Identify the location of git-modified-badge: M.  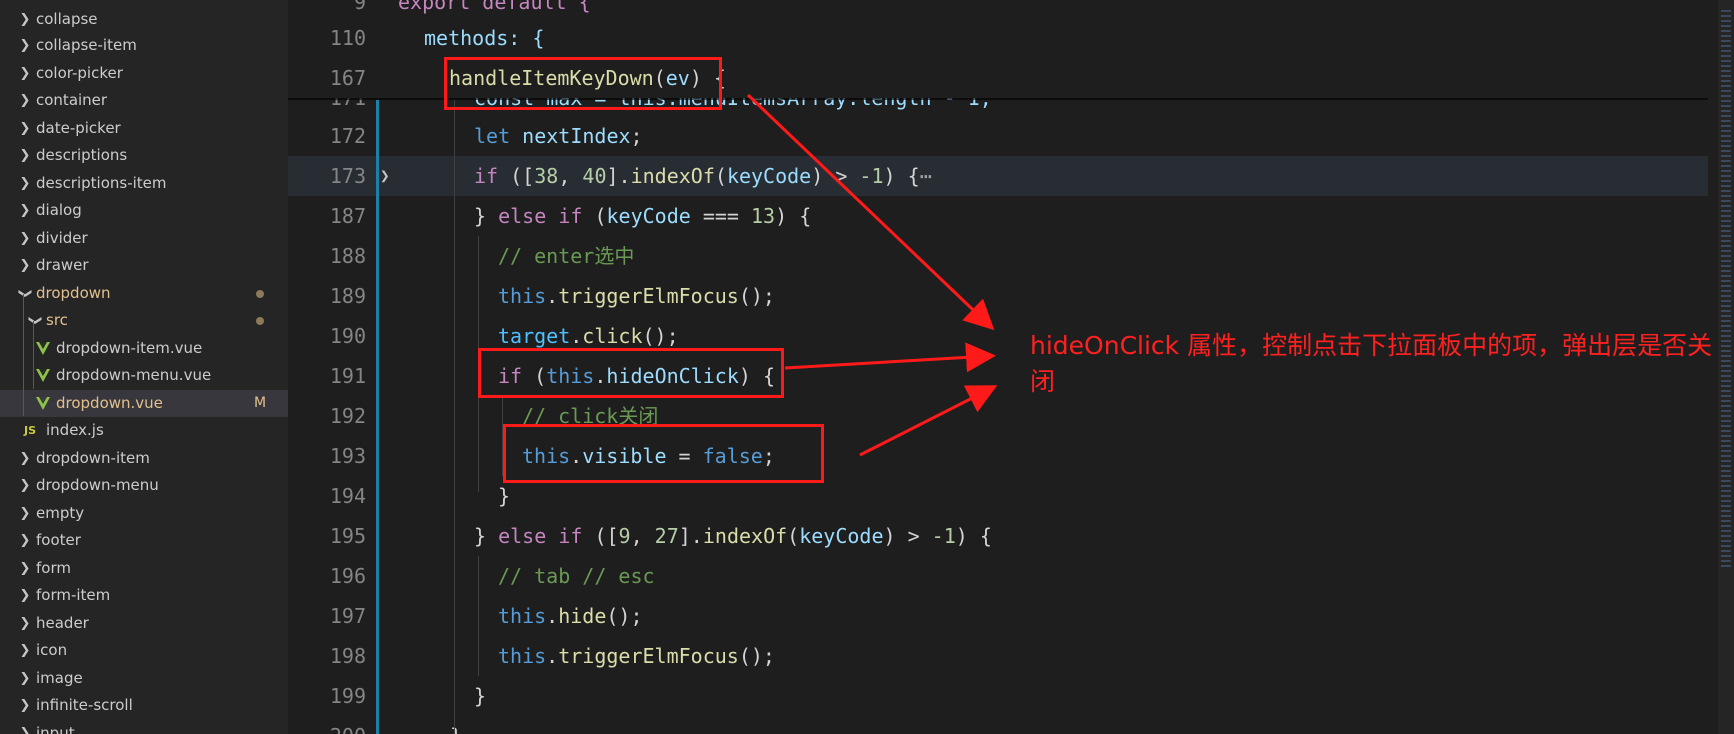
(260, 403).